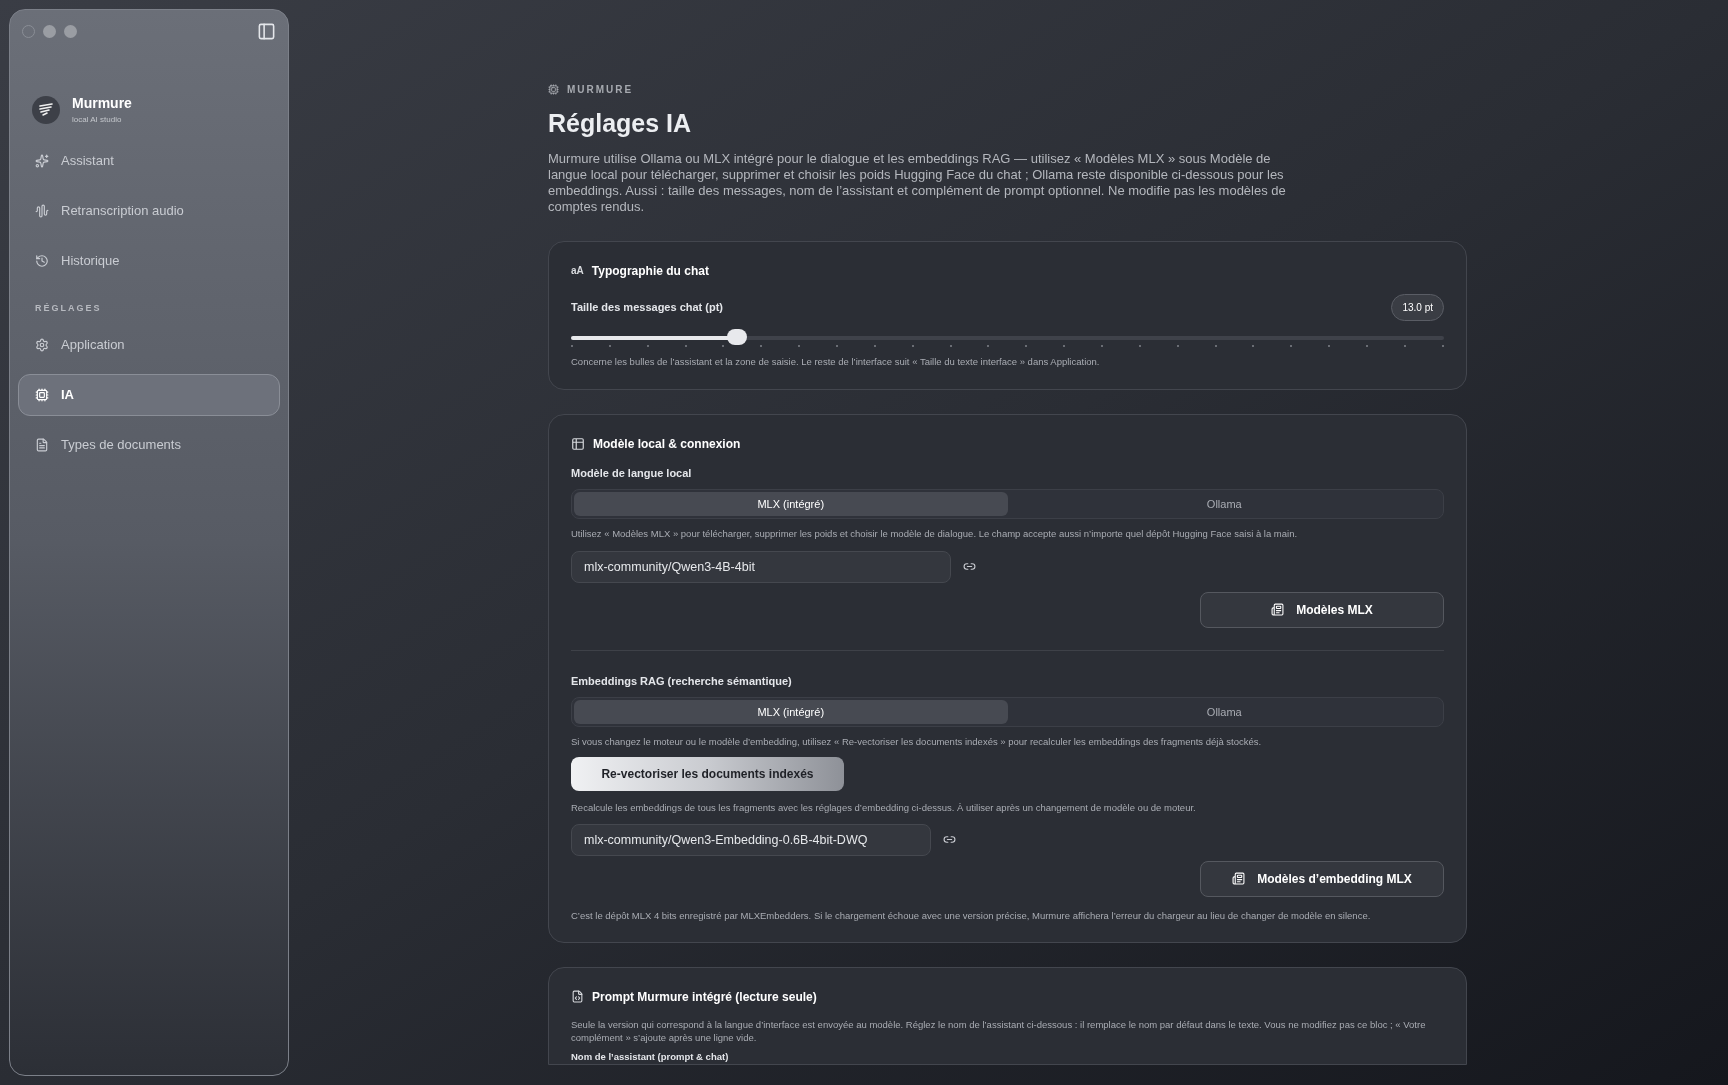 This screenshot has height=1085, width=1728. What do you see at coordinates (102, 103) in the screenshot?
I see `app-name: Murmure` at bounding box center [102, 103].